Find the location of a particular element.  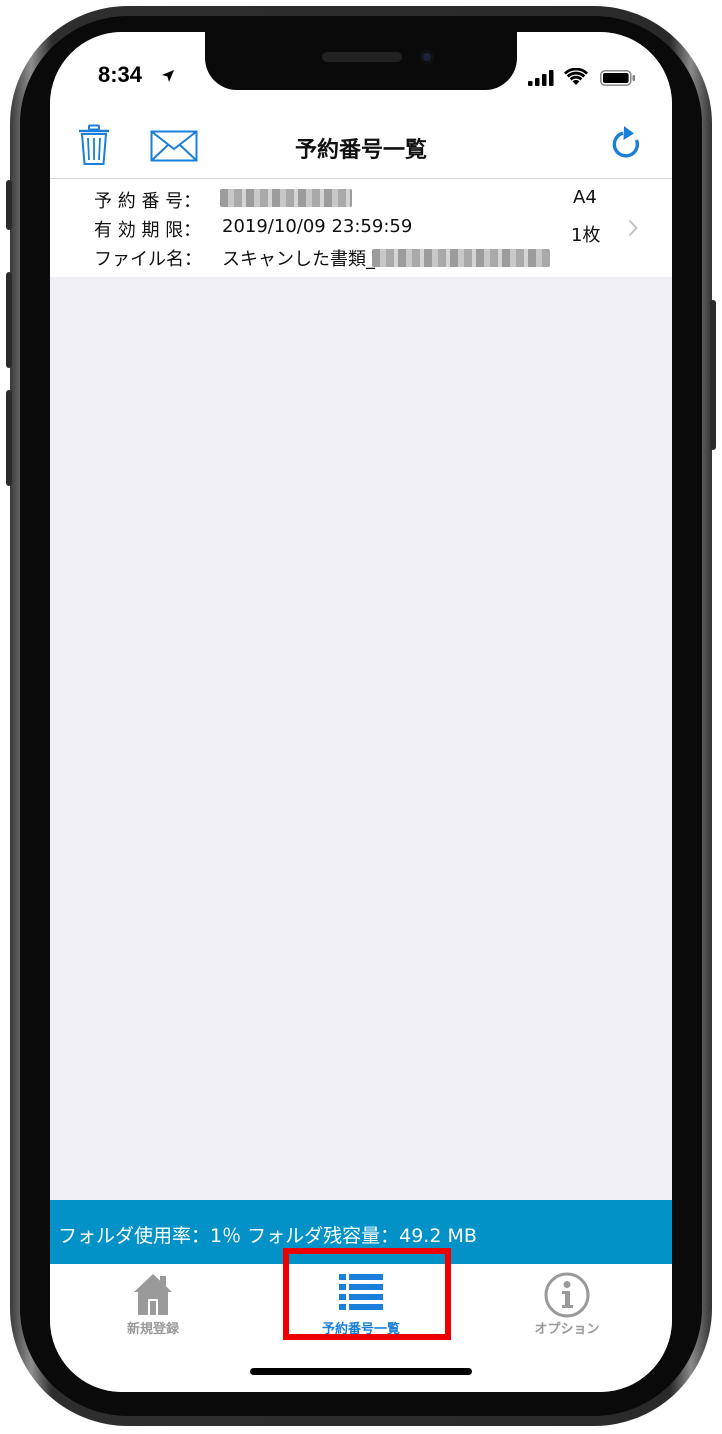

mute-switch is located at coordinates (9, 205).